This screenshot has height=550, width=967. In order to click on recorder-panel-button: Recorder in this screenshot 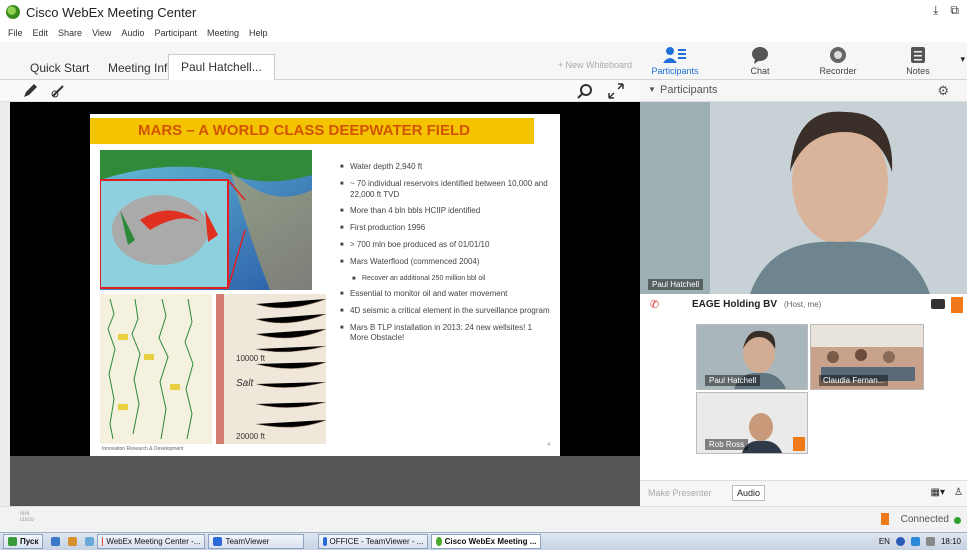, I will do `click(838, 61)`.